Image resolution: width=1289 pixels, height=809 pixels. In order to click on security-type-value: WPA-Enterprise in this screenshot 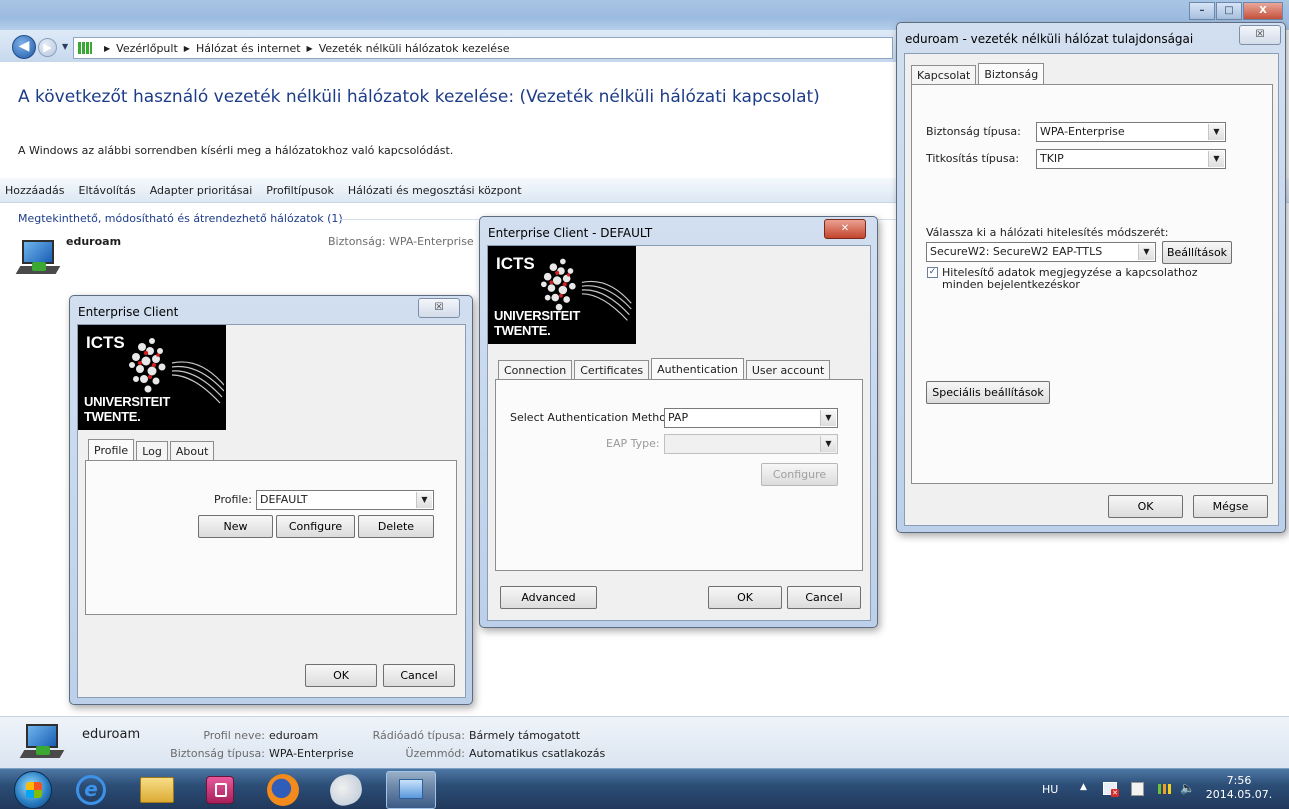, I will do `click(311, 753)`.